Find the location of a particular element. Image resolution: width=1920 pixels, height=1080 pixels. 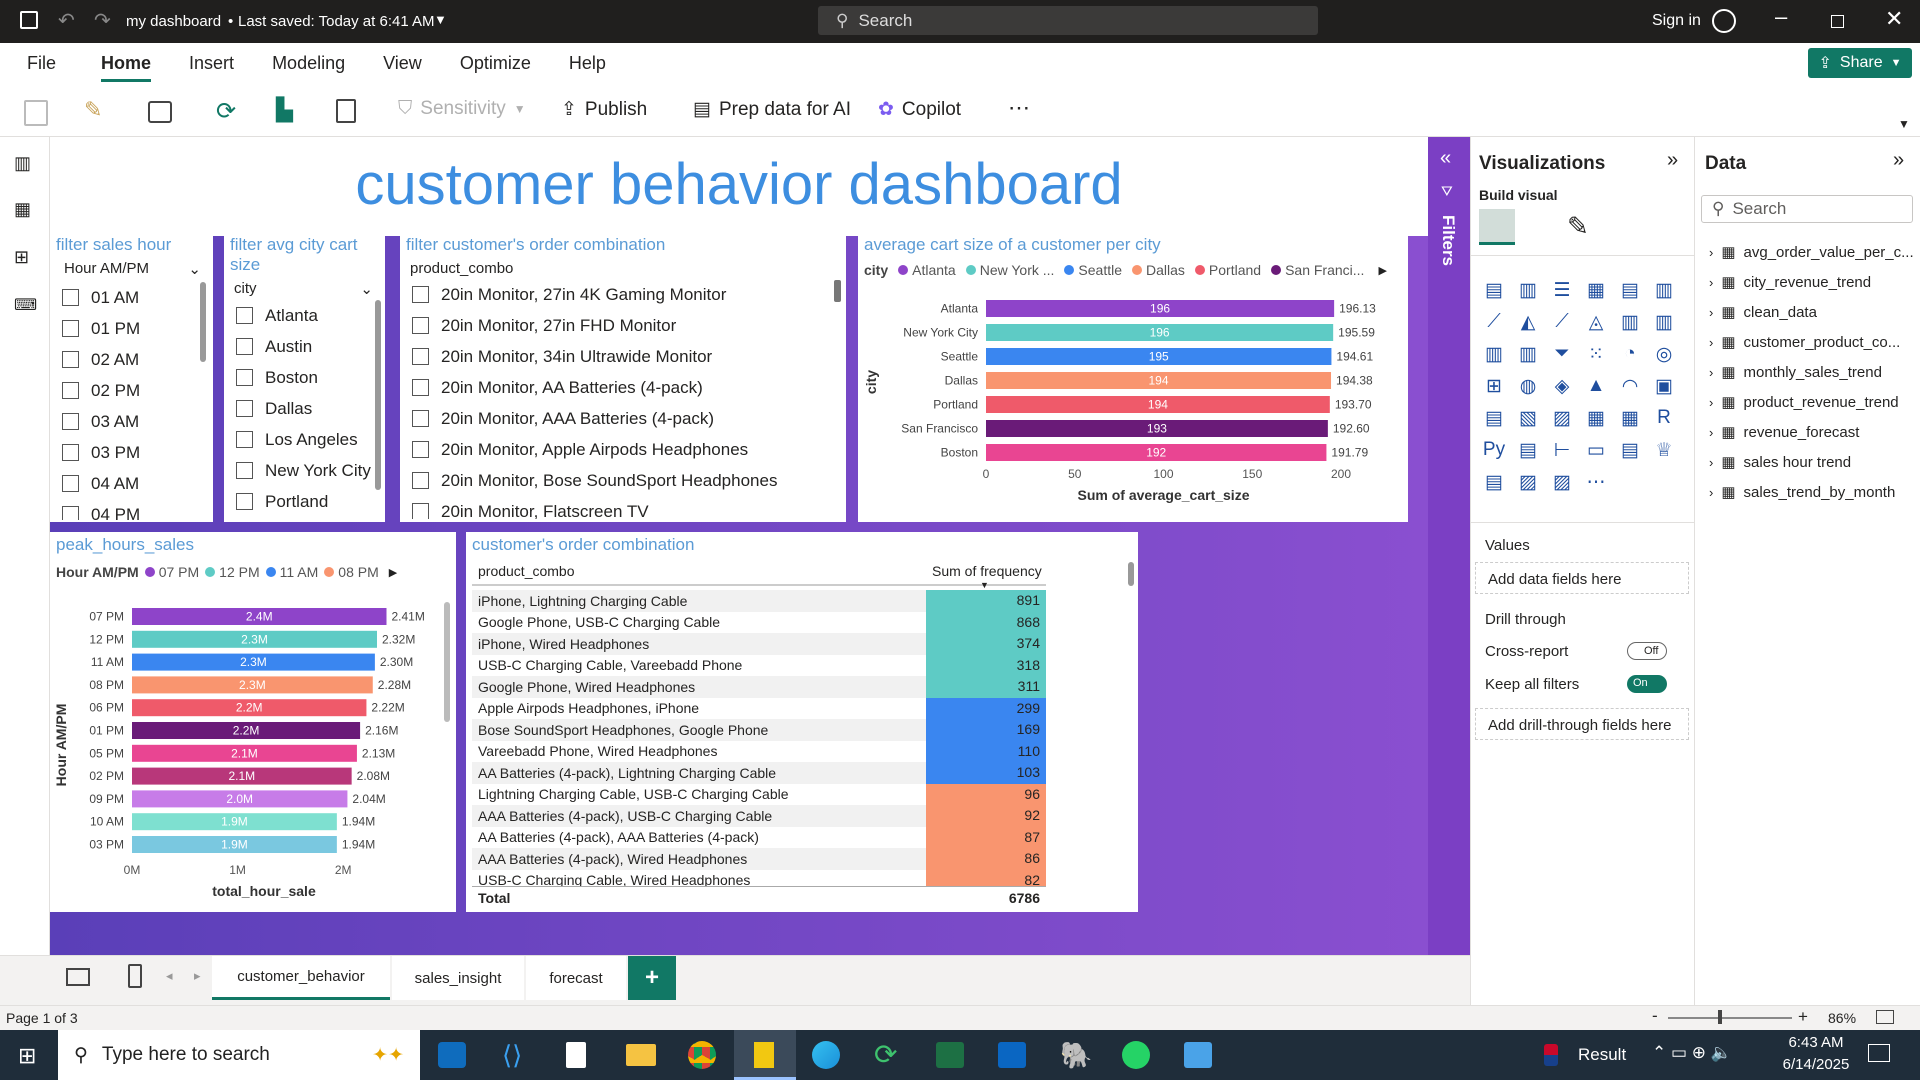

get-data-icon is located at coordinates (160, 112).